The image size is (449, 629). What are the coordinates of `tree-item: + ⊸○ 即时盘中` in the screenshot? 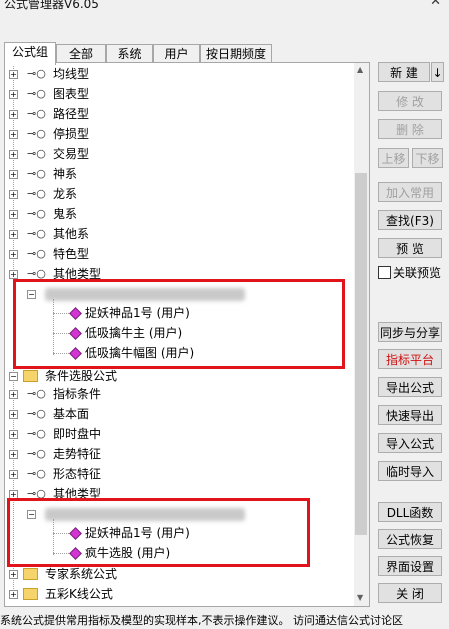 It's located at (175, 434).